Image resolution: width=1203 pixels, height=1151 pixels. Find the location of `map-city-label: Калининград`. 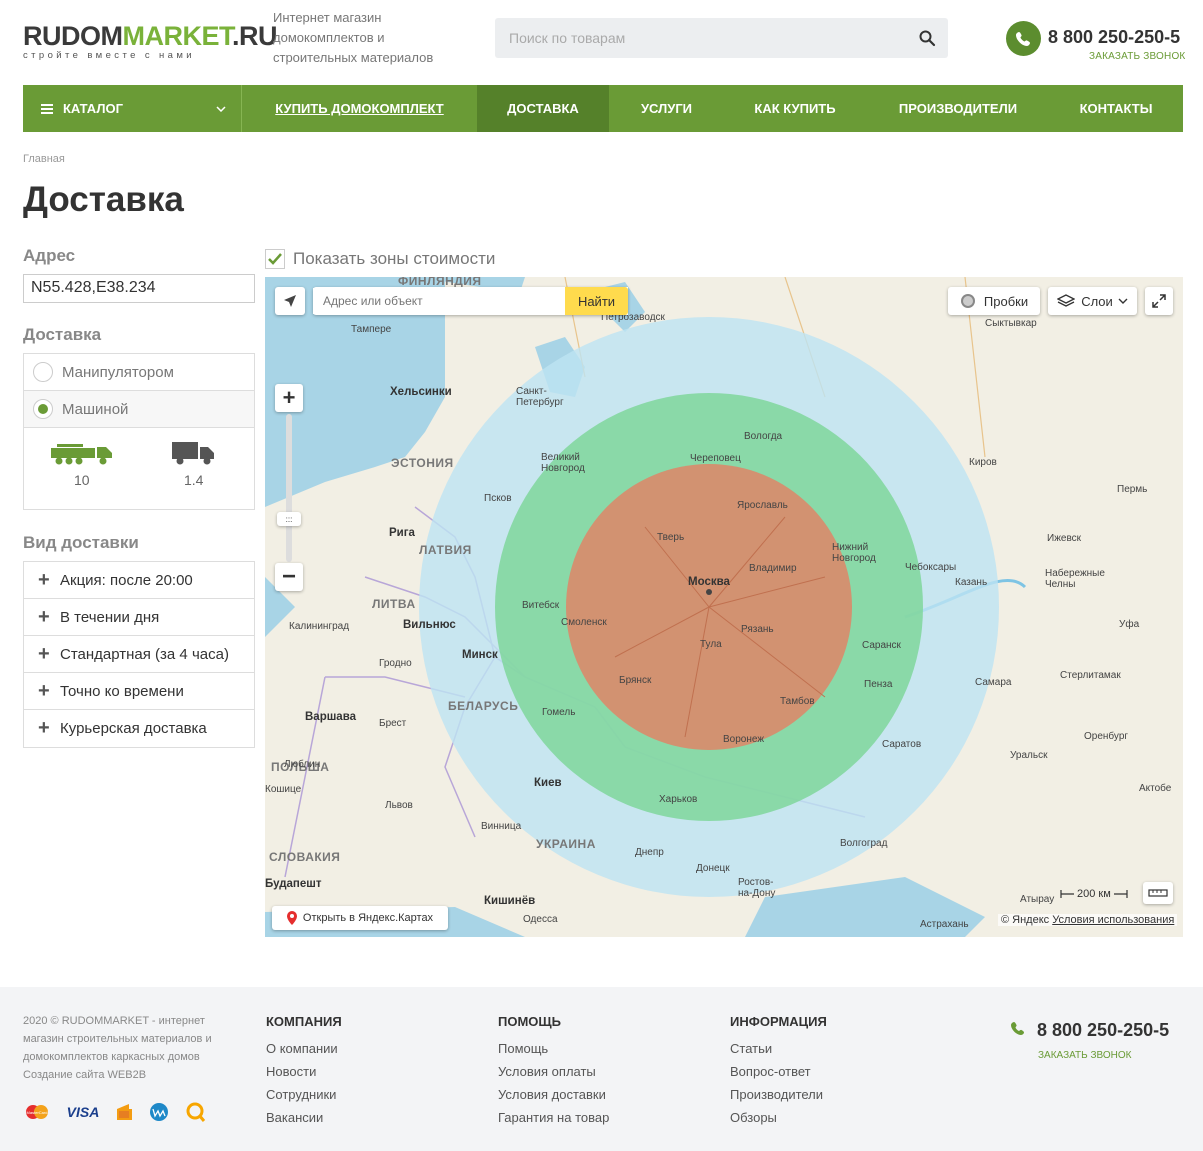

map-city-label: Калининград is located at coordinates (319, 626).